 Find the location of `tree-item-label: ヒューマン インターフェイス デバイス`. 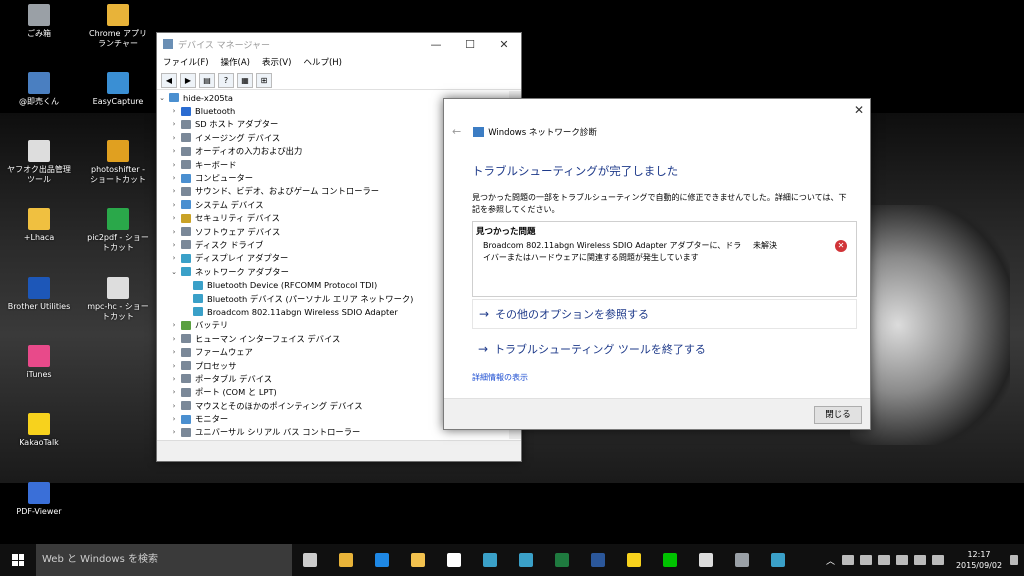

tree-item-label: ヒューマン インターフェイス デバイス is located at coordinates (268, 338).